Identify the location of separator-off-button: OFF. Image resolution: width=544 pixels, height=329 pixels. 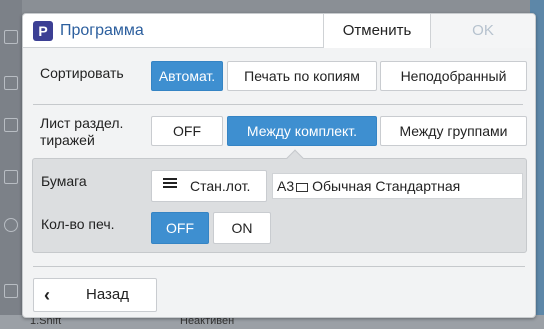
(187, 131).